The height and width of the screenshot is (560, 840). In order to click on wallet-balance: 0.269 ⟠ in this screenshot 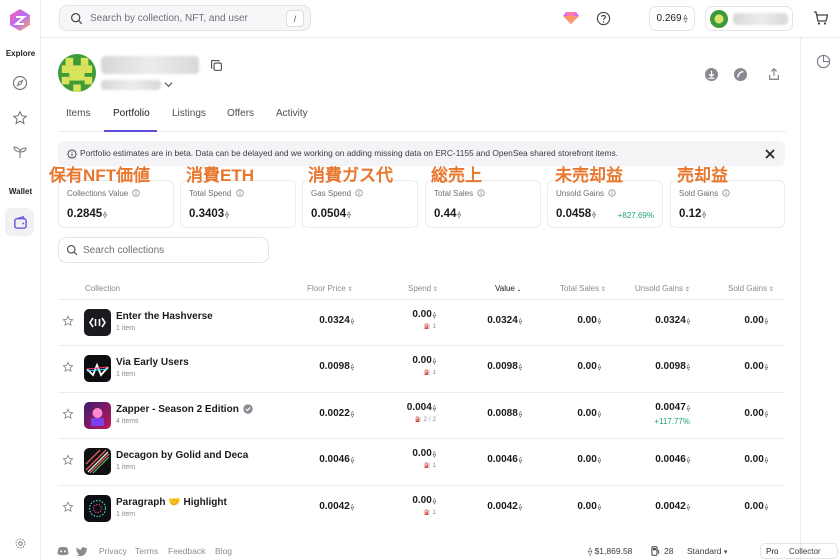, I will do `click(672, 18)`.